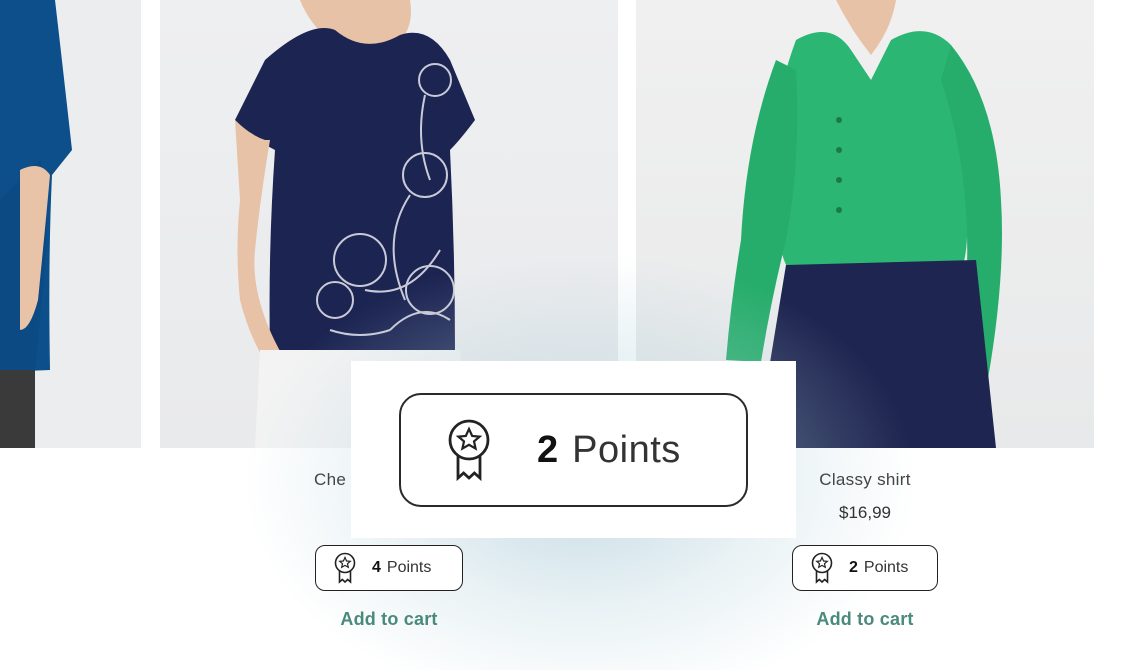 This screenshot has width=1147, height=672. I want to click on product-image-blue-tee, so click(70, 224).